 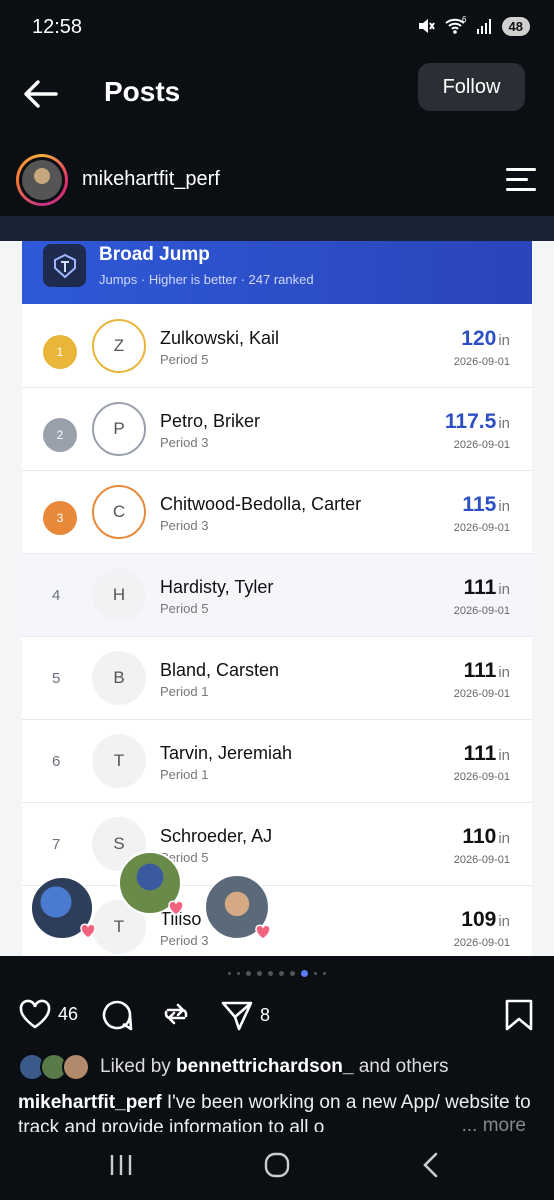 I want to click on rank-number: 5, so click(x=56, y=678).